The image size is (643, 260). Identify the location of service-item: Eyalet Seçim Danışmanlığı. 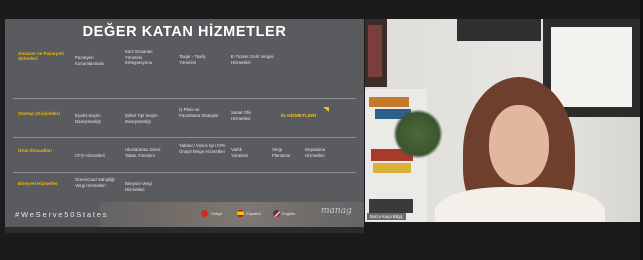
(88, 118).